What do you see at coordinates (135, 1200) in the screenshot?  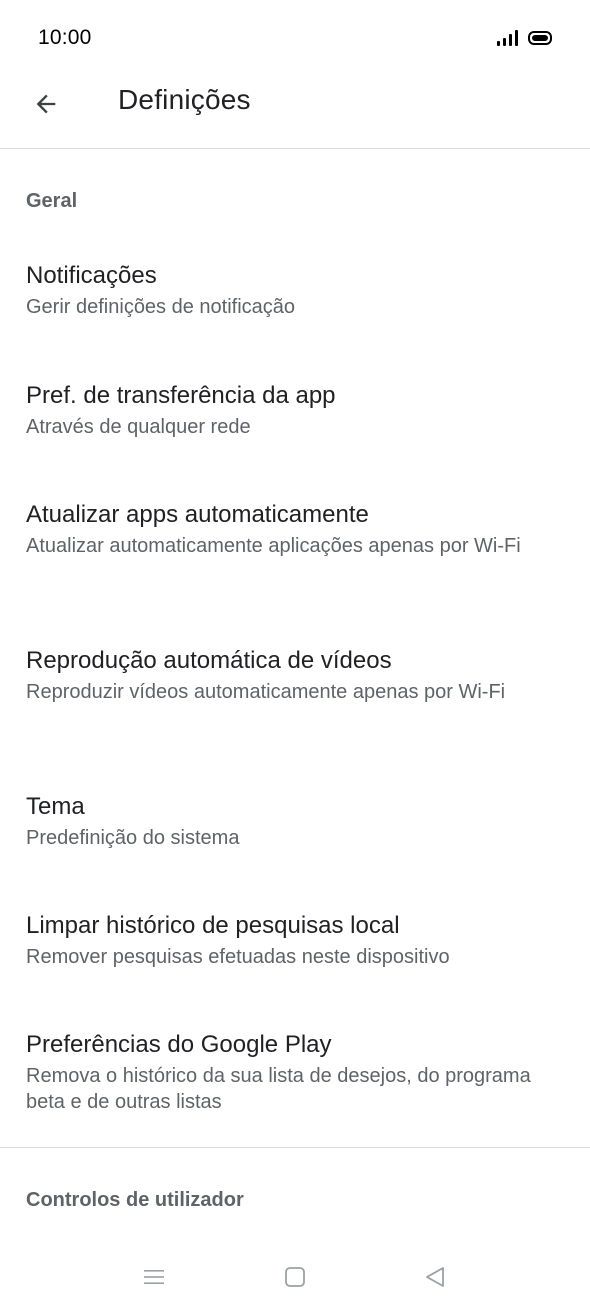 I see `section-header-user-controls: Controlos de utilizador` at bounding box center [135, 1200].